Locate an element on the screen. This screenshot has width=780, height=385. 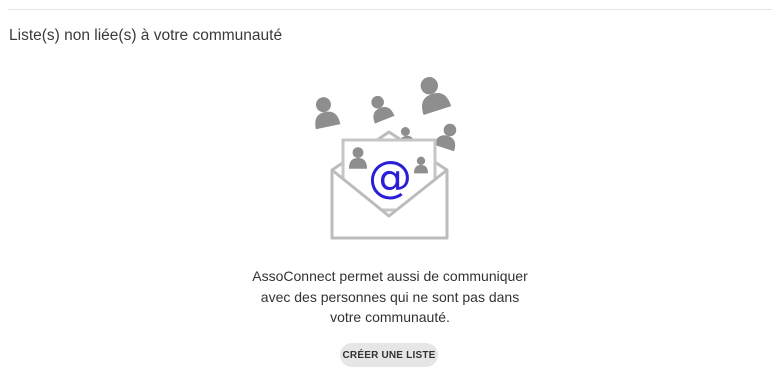
message-line: avec des personnes qui ne sont pas dans is located at coordinates (390, 296).